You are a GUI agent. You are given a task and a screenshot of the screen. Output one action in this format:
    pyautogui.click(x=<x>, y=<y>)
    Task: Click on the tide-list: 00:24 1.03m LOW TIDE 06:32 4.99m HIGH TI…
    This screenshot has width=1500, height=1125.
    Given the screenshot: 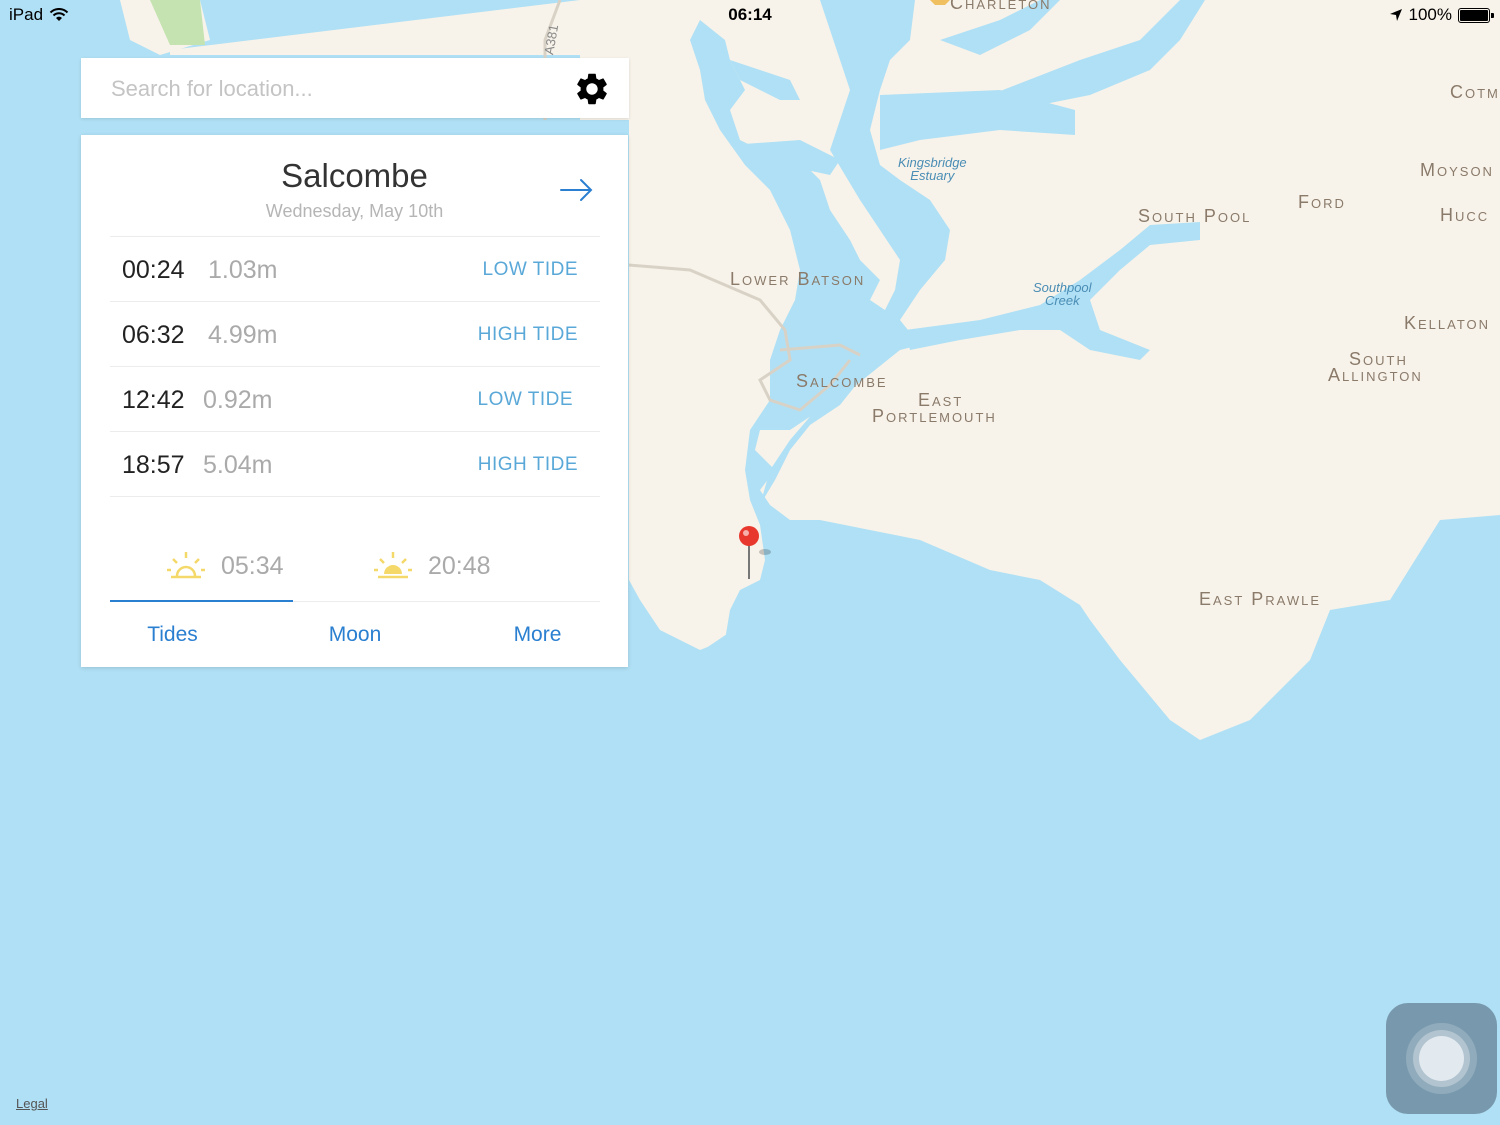 What is the action you would take?
    pyautogui.click(x=355, y=366)
    